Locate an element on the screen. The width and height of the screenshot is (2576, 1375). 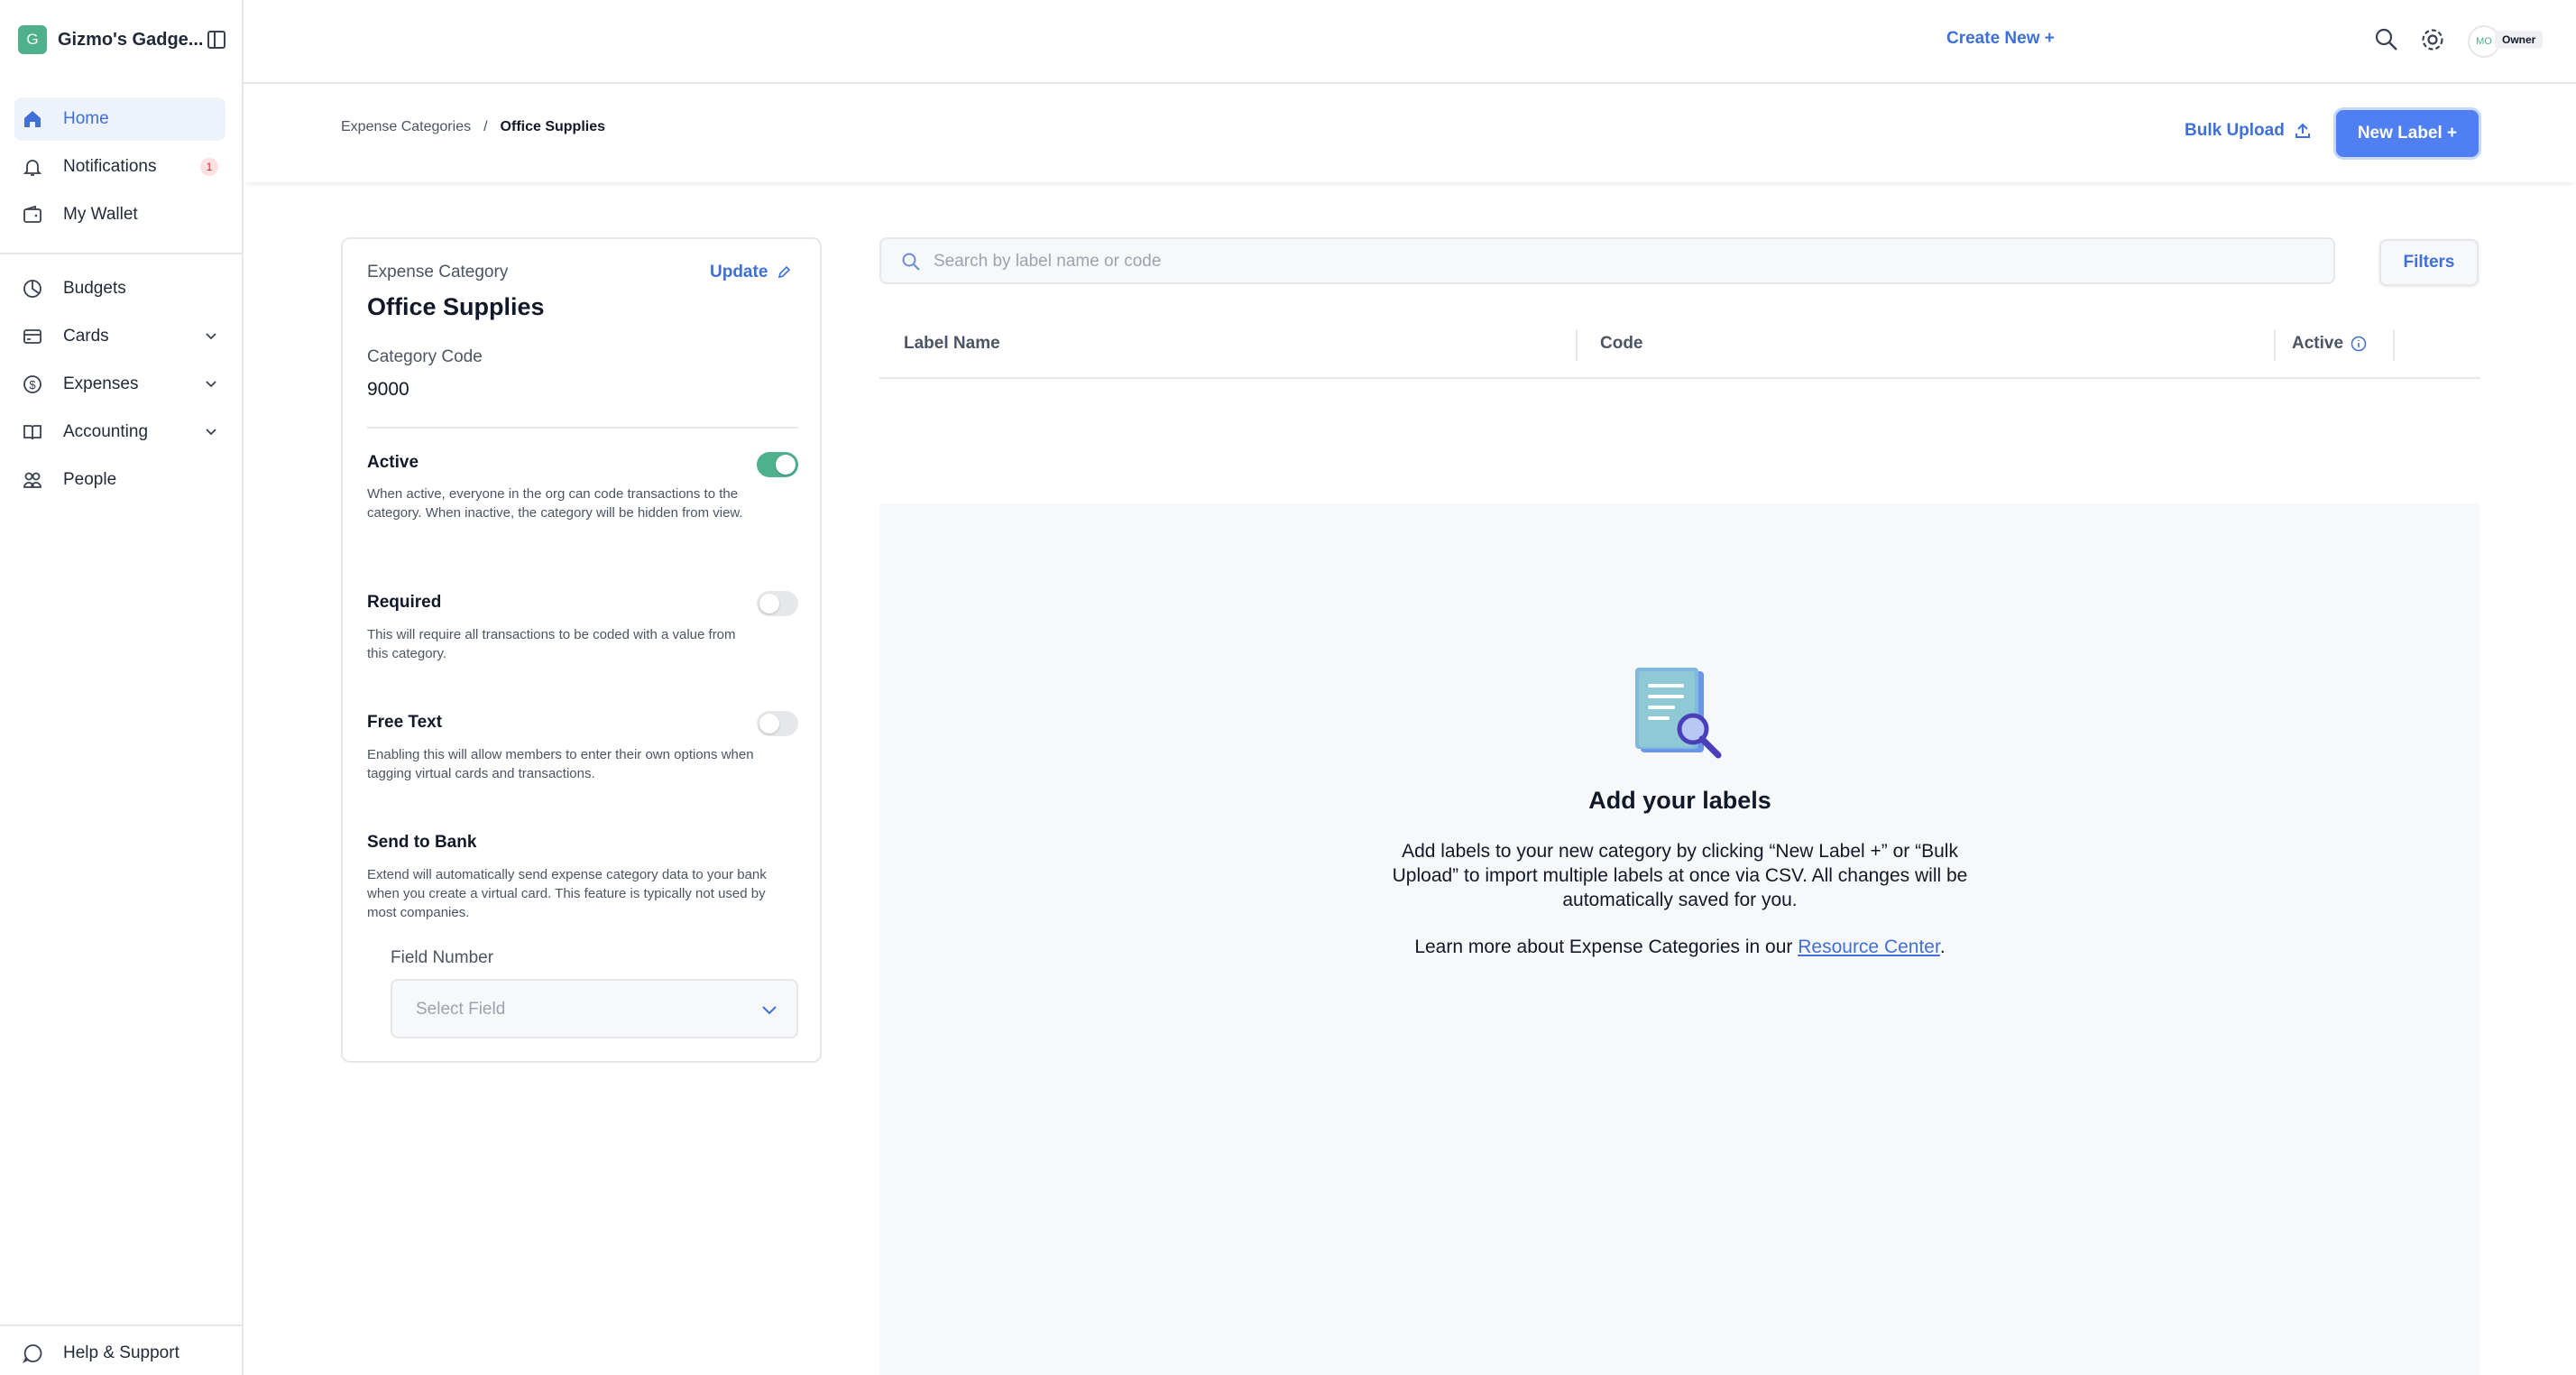
card-divider is located at coordinates (582, 428).